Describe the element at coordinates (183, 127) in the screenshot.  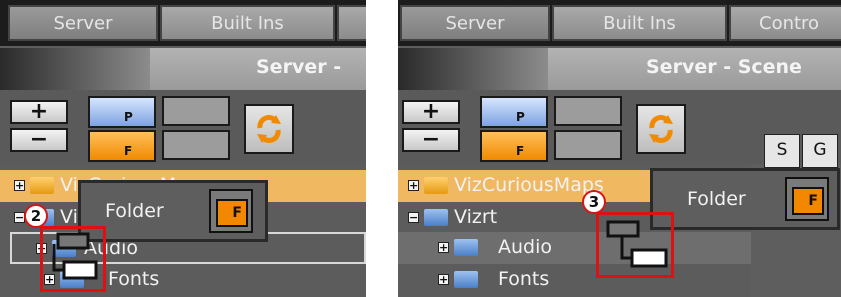
I see `toolbar: + − P F` at that location.